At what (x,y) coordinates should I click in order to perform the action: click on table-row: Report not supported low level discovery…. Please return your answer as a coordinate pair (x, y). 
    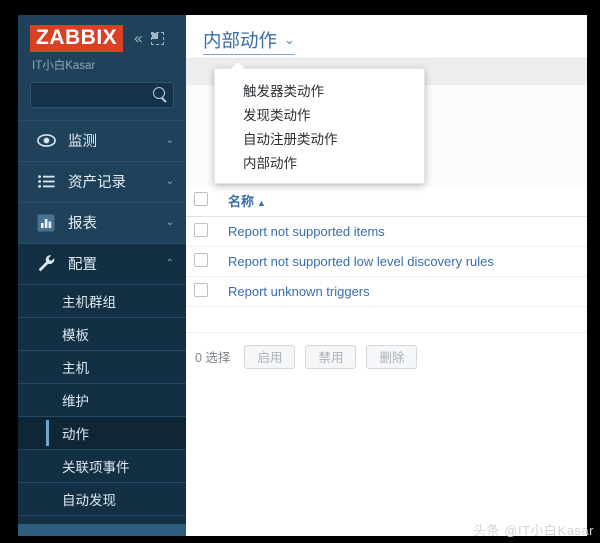
    Looking at the image, I should click on (386, 261).